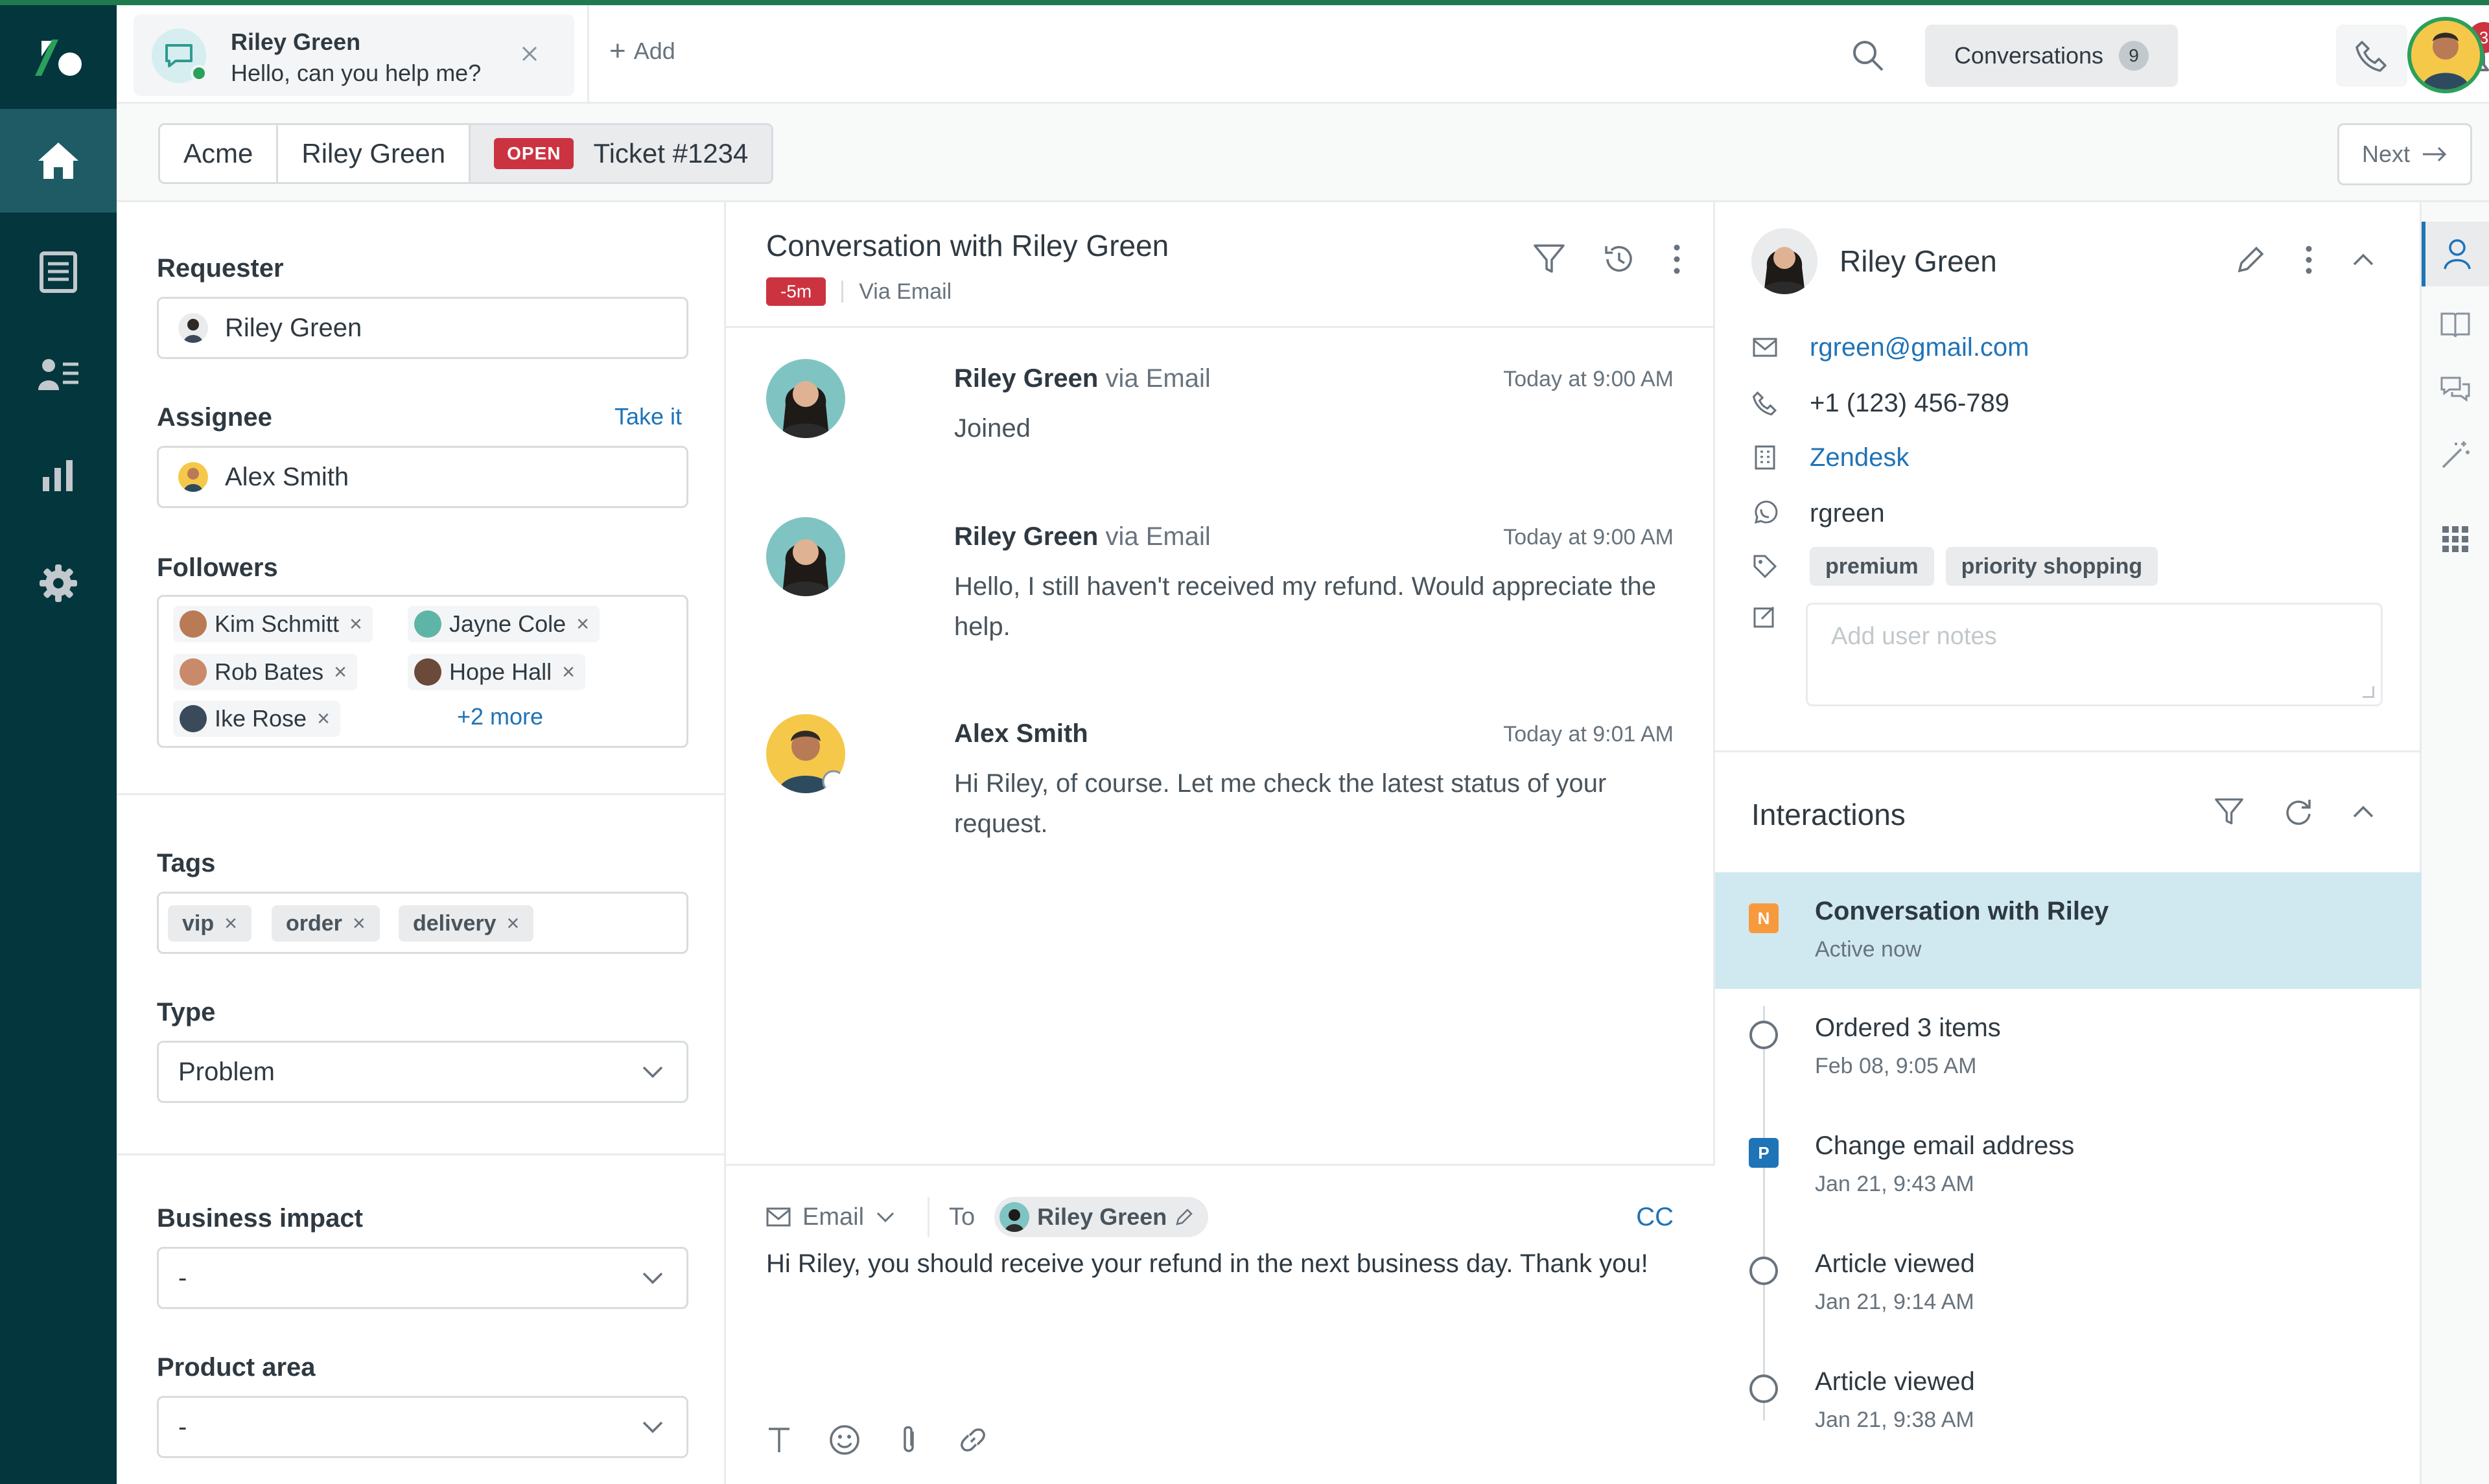 The image size is (2489, 1484). I want to click on breadcrumb-ticket: OPEN Ticket #1234, so click(621, 153).